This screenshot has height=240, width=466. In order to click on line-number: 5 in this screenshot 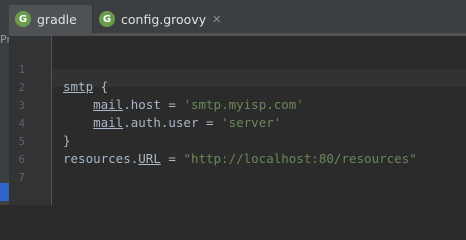, I will do `click(21, 142)`.